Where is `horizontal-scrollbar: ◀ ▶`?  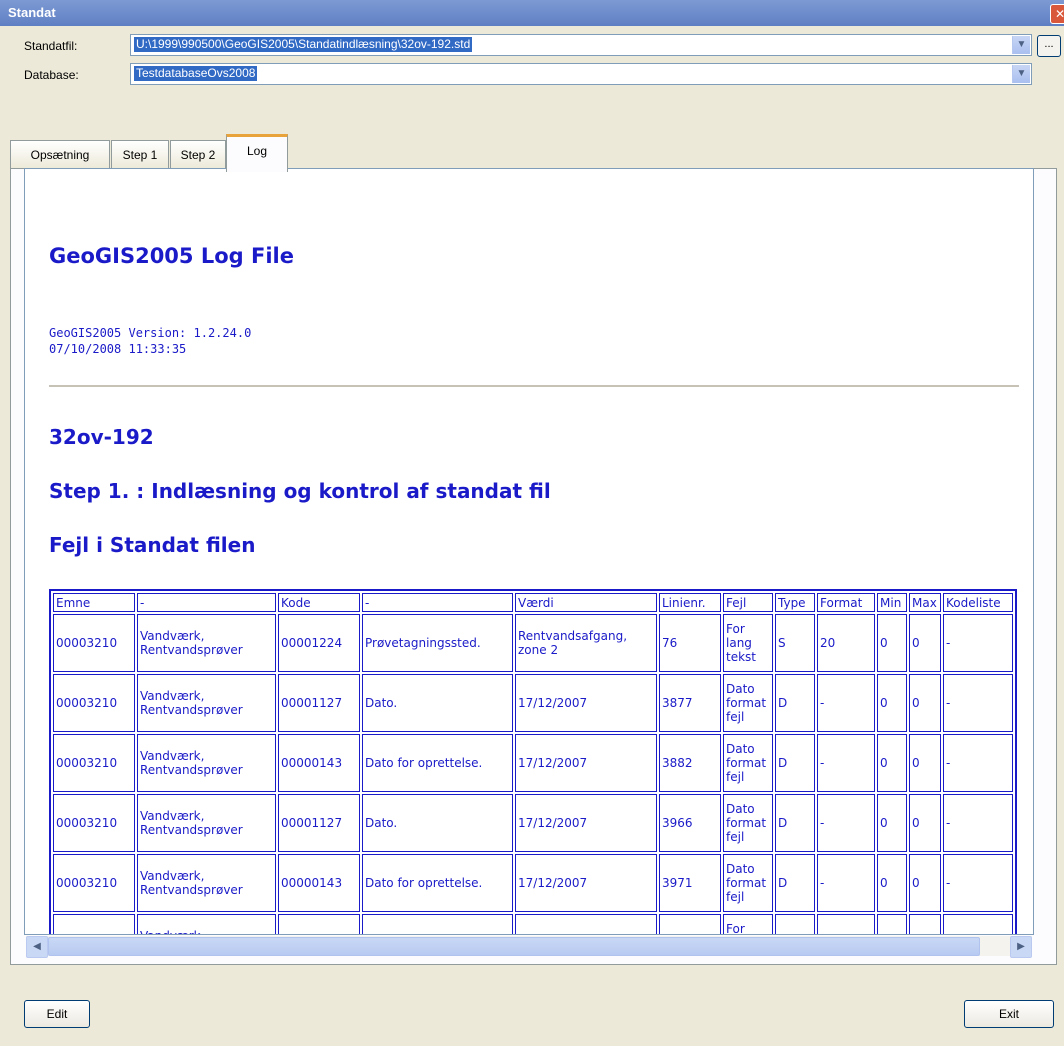 horizontal-scrollbar: ◀ ▶ is located at coordinates (529, 947).